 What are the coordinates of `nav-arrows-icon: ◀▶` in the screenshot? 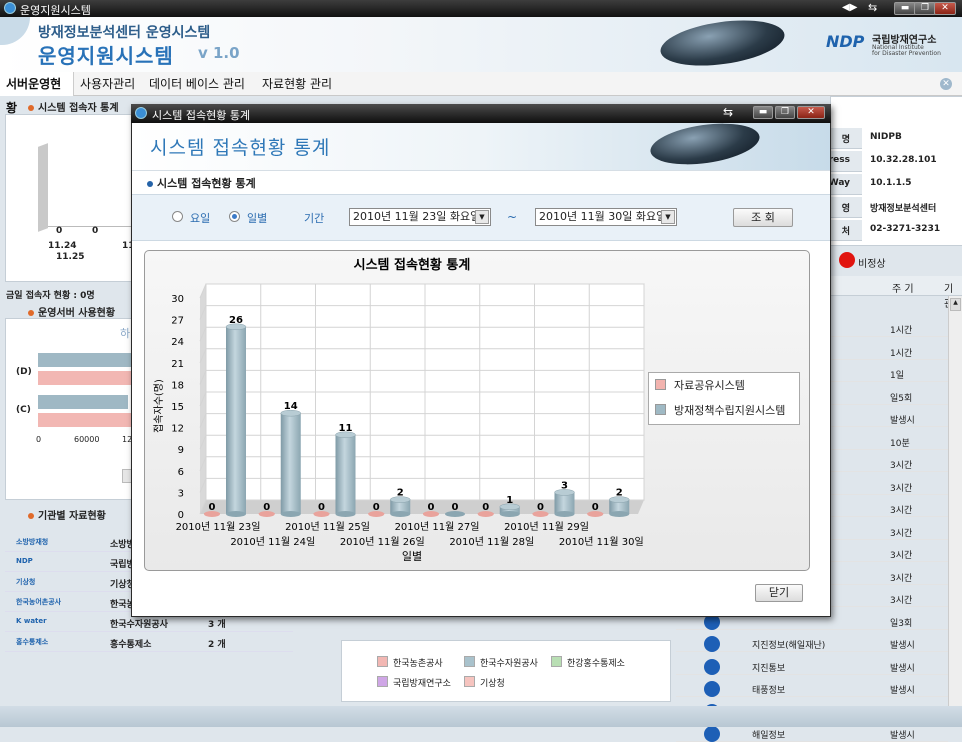 It's located at (849, 7).